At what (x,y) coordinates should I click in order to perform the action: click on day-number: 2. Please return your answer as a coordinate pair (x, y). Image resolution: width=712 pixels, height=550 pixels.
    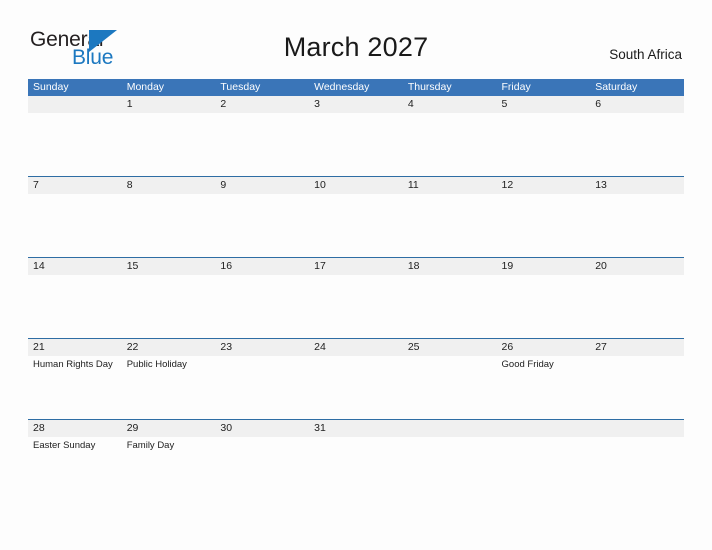
    Looking at the image, I should click on (262, 104).